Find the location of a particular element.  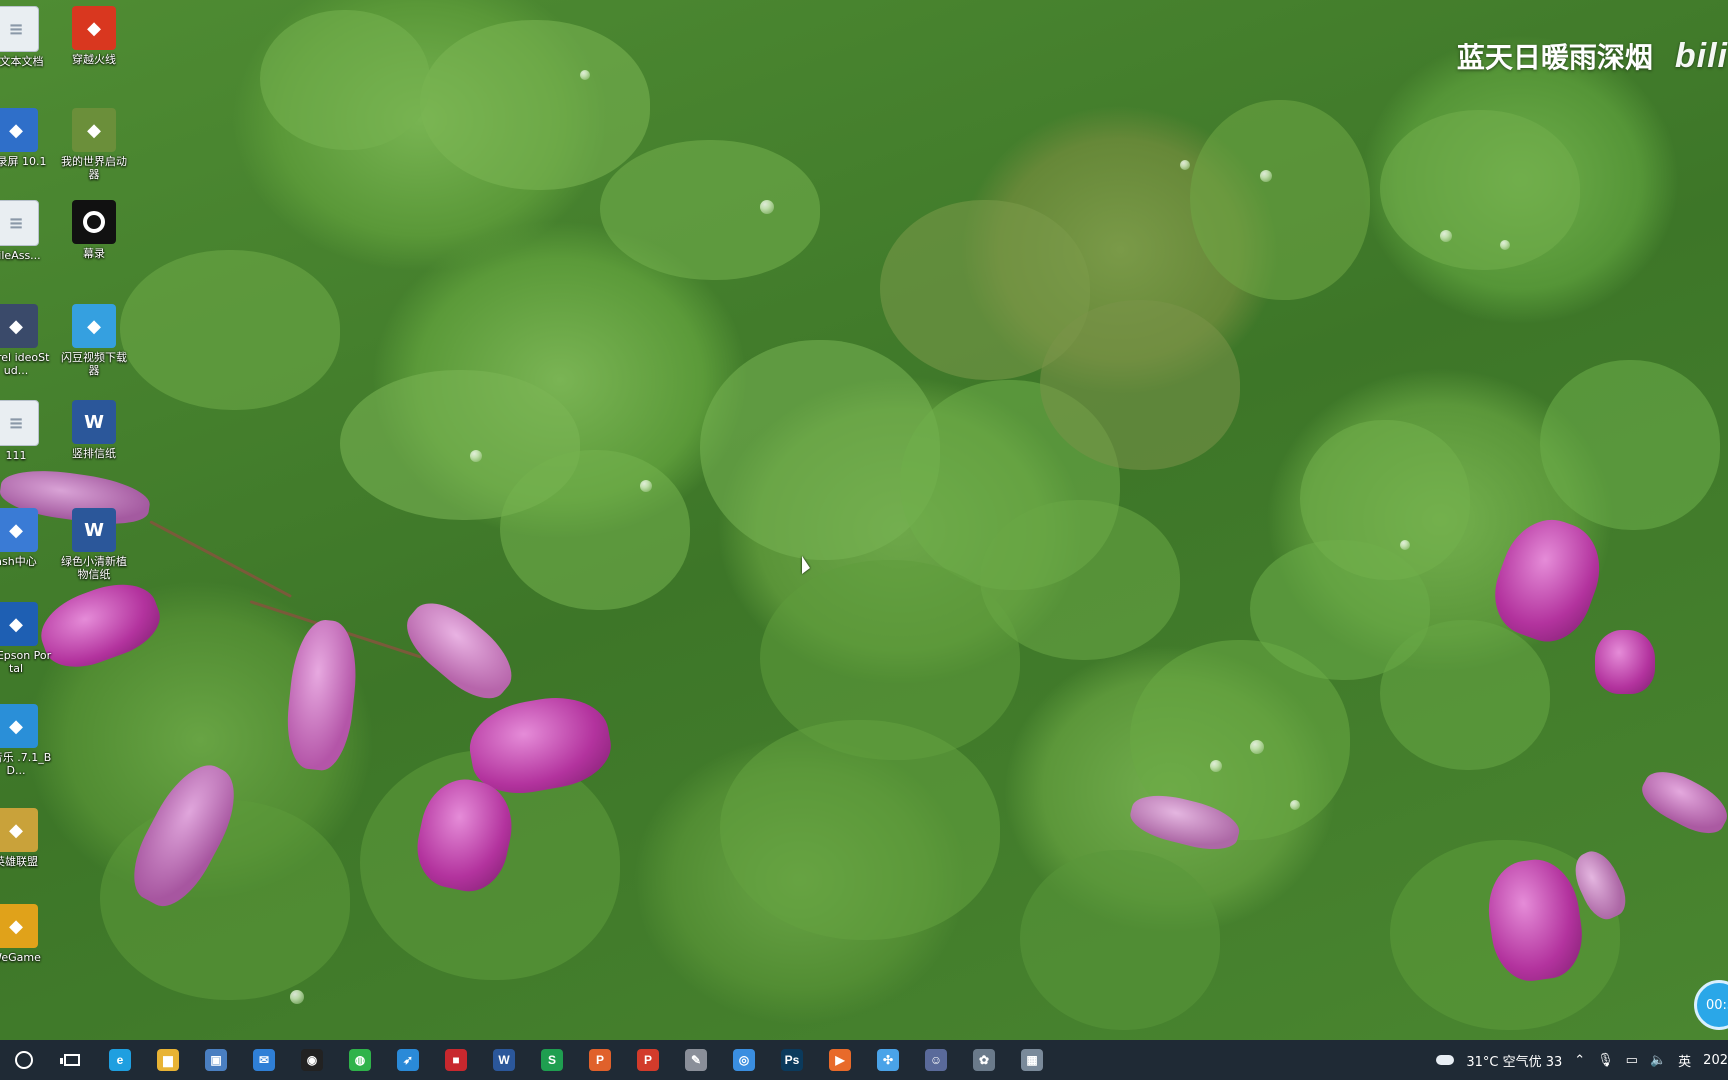

taskbar-app-button: ▦ is located at coordinates (1032, 1060).